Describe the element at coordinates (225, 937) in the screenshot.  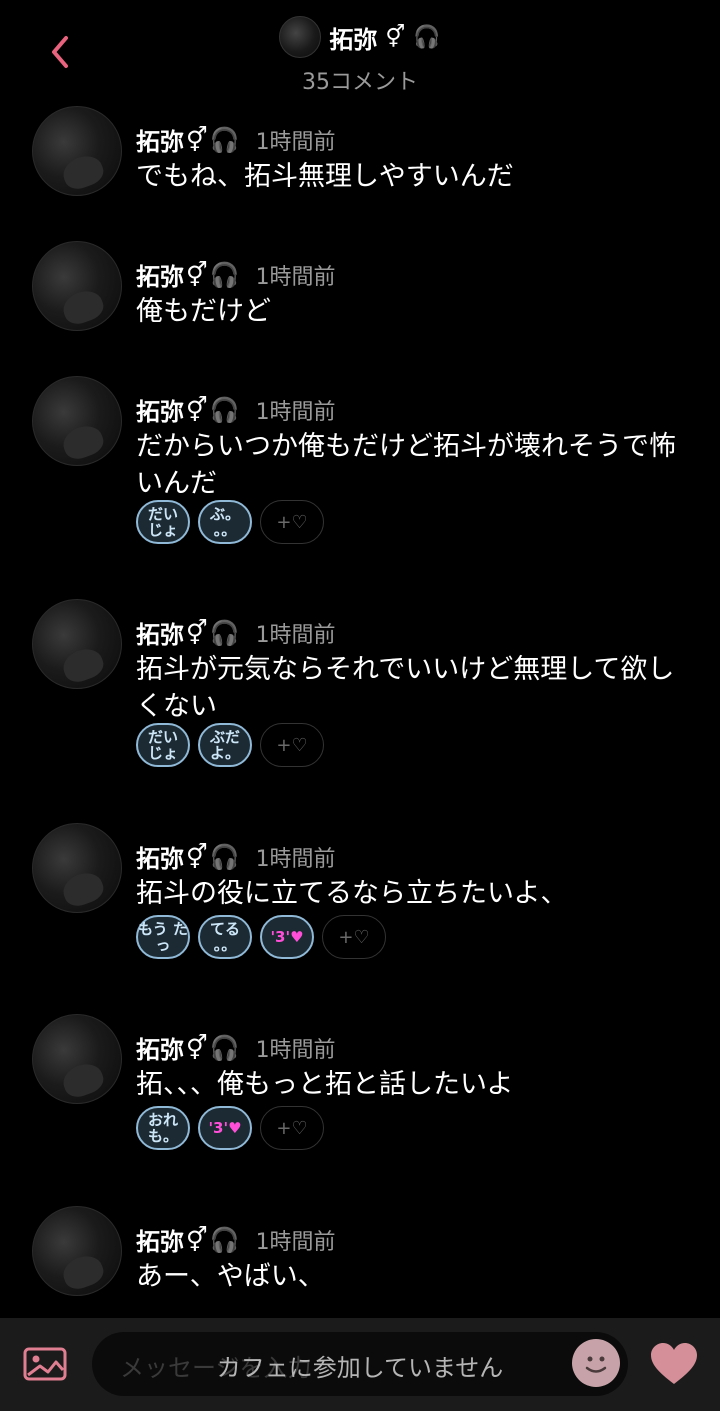
I see `reaction-sticker: てる 。。` at that location.